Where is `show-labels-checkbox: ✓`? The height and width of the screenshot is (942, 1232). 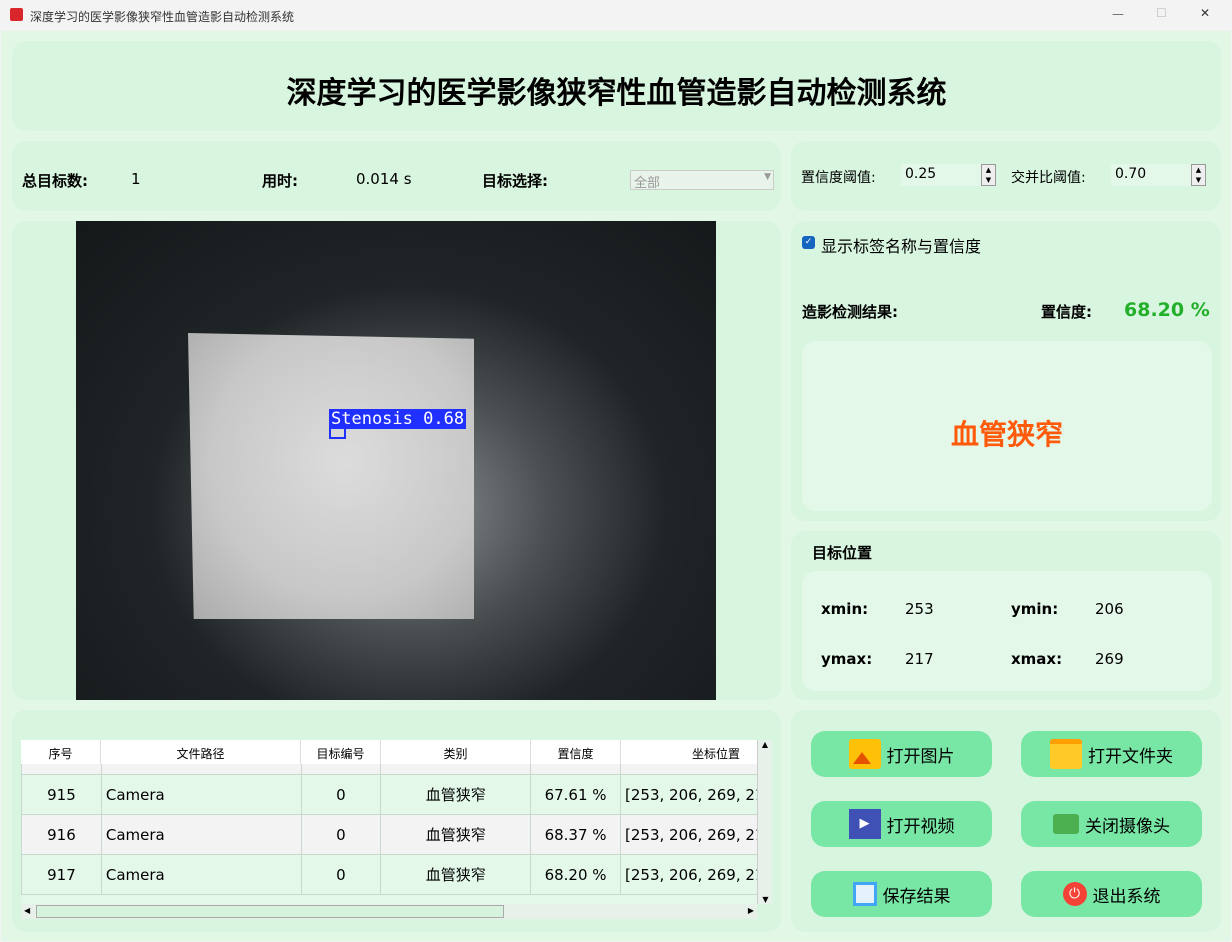
show-labels-checkbox: ✓ is located at coordinates (808, 242).